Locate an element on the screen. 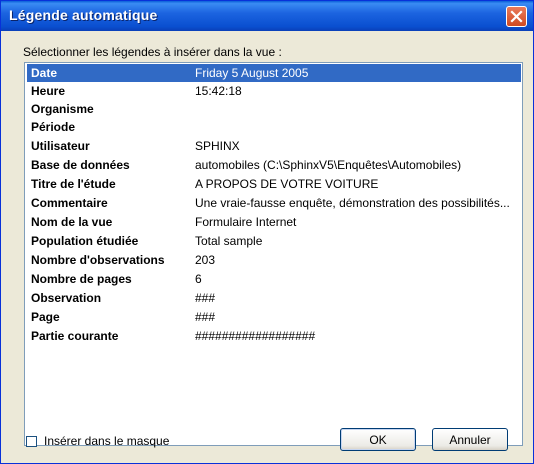  list-item-nom-de-la-vue: Nom de la vue Formulaire Internet is located at coordinates (274, 222).